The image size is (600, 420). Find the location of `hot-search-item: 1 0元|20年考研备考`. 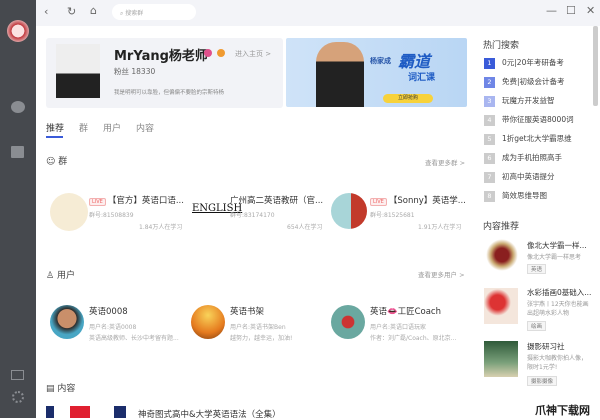

hot-search-item: 1 0元|20年考研备考 is located at coordinates (524, 63).